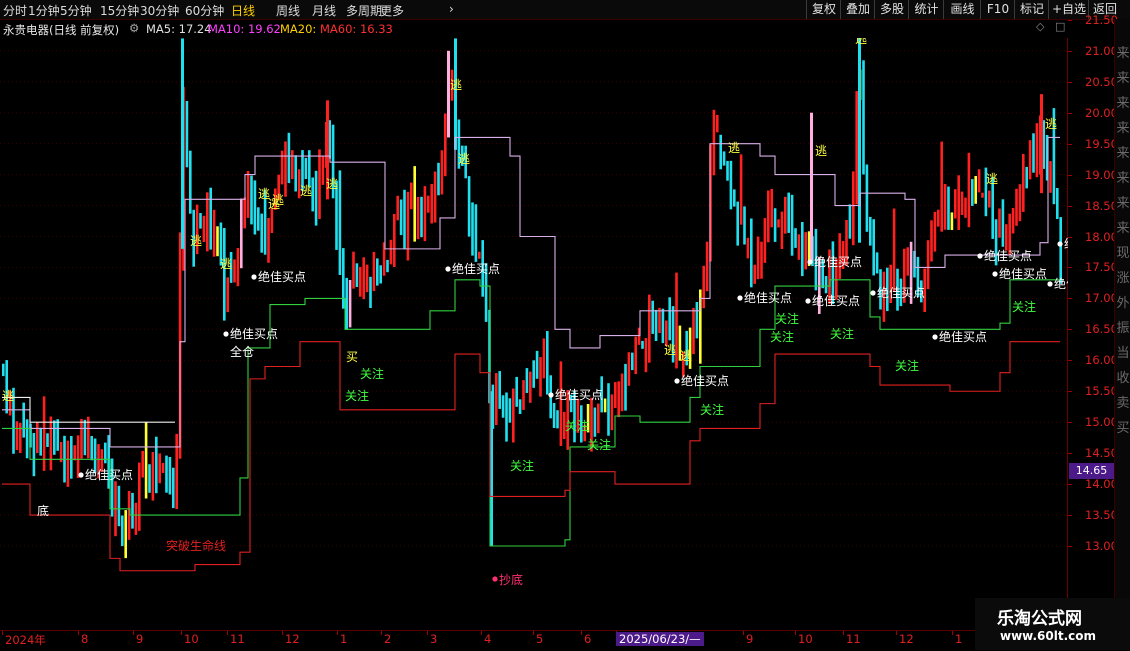 This screenshot has width=1130, height=651. I want to click on watch-label: 关注, so click(782, 336).